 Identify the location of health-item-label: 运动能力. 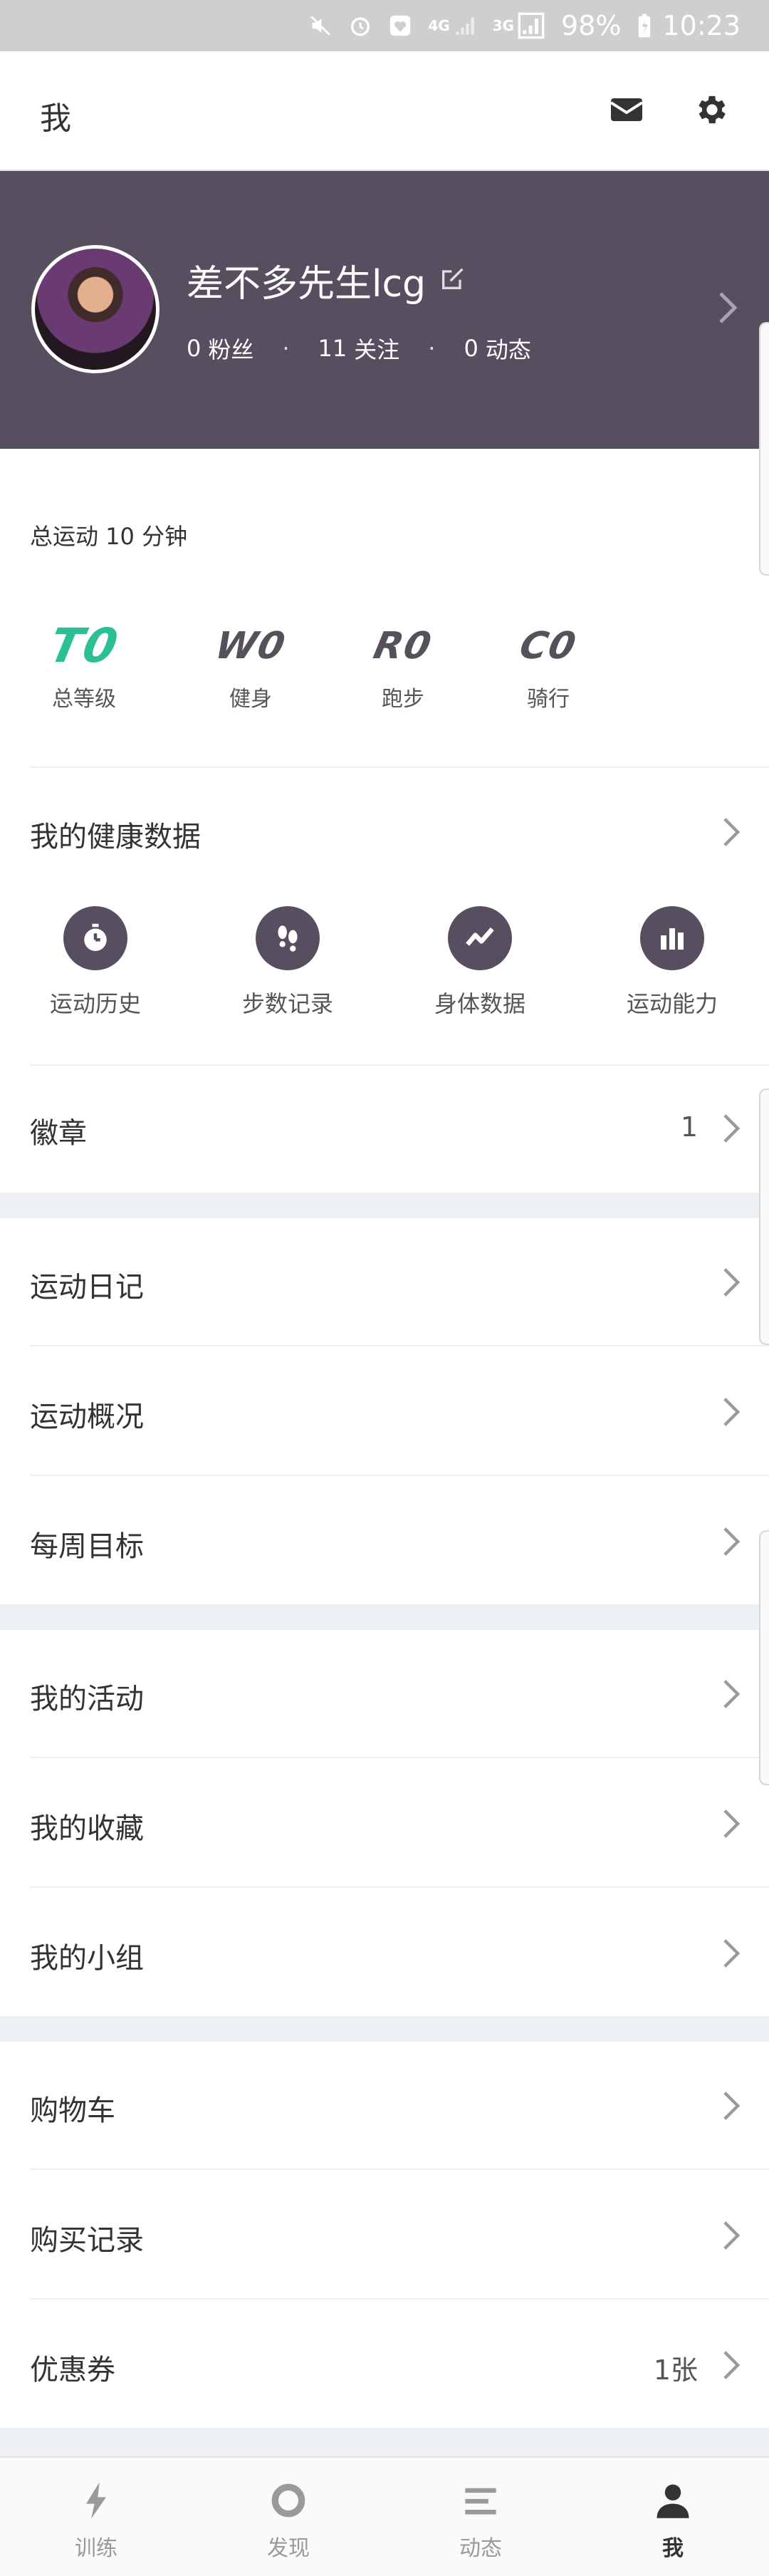
(672, 1003).